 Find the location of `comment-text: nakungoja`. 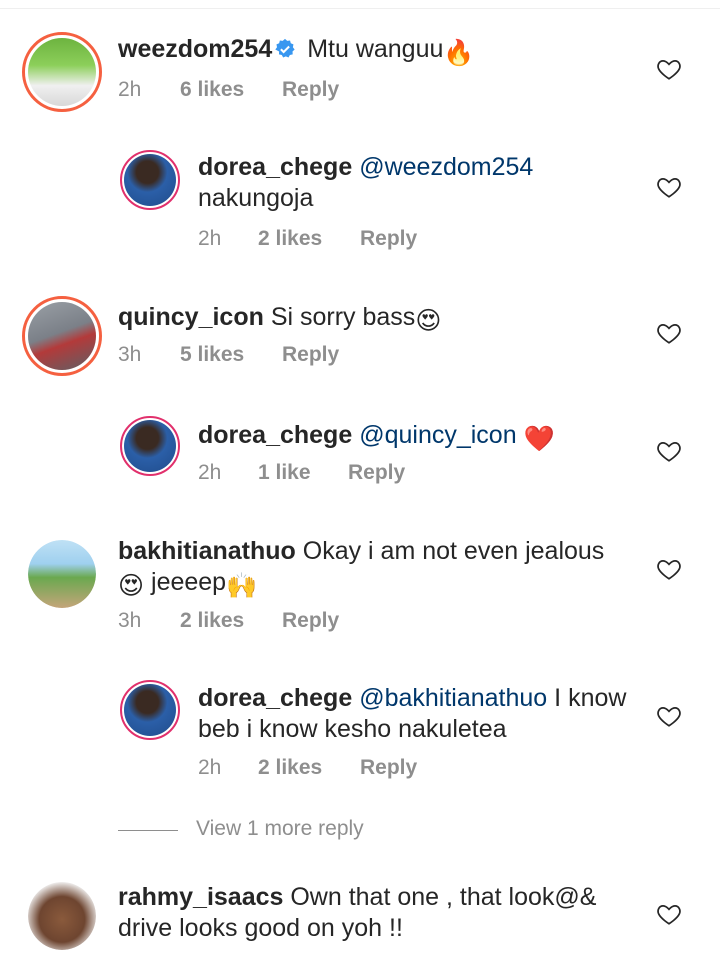

comment-text: nakungoja is located at coordinates (256, 198).